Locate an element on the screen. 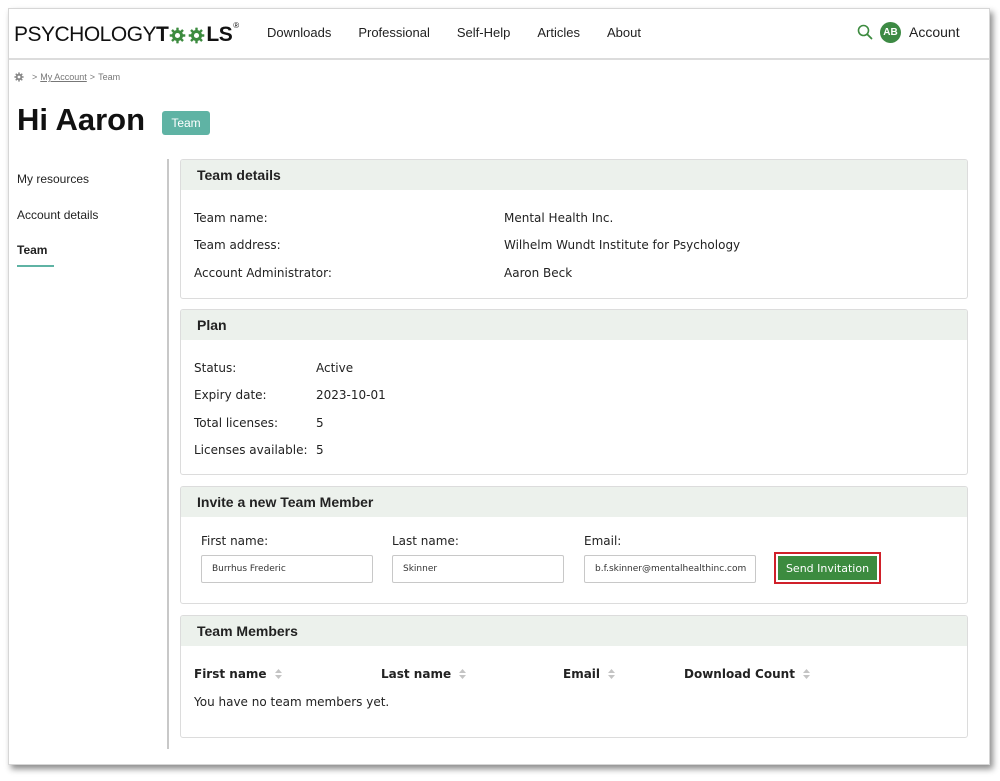  last-name-label: Last name: is located at coordinates (425, 541).